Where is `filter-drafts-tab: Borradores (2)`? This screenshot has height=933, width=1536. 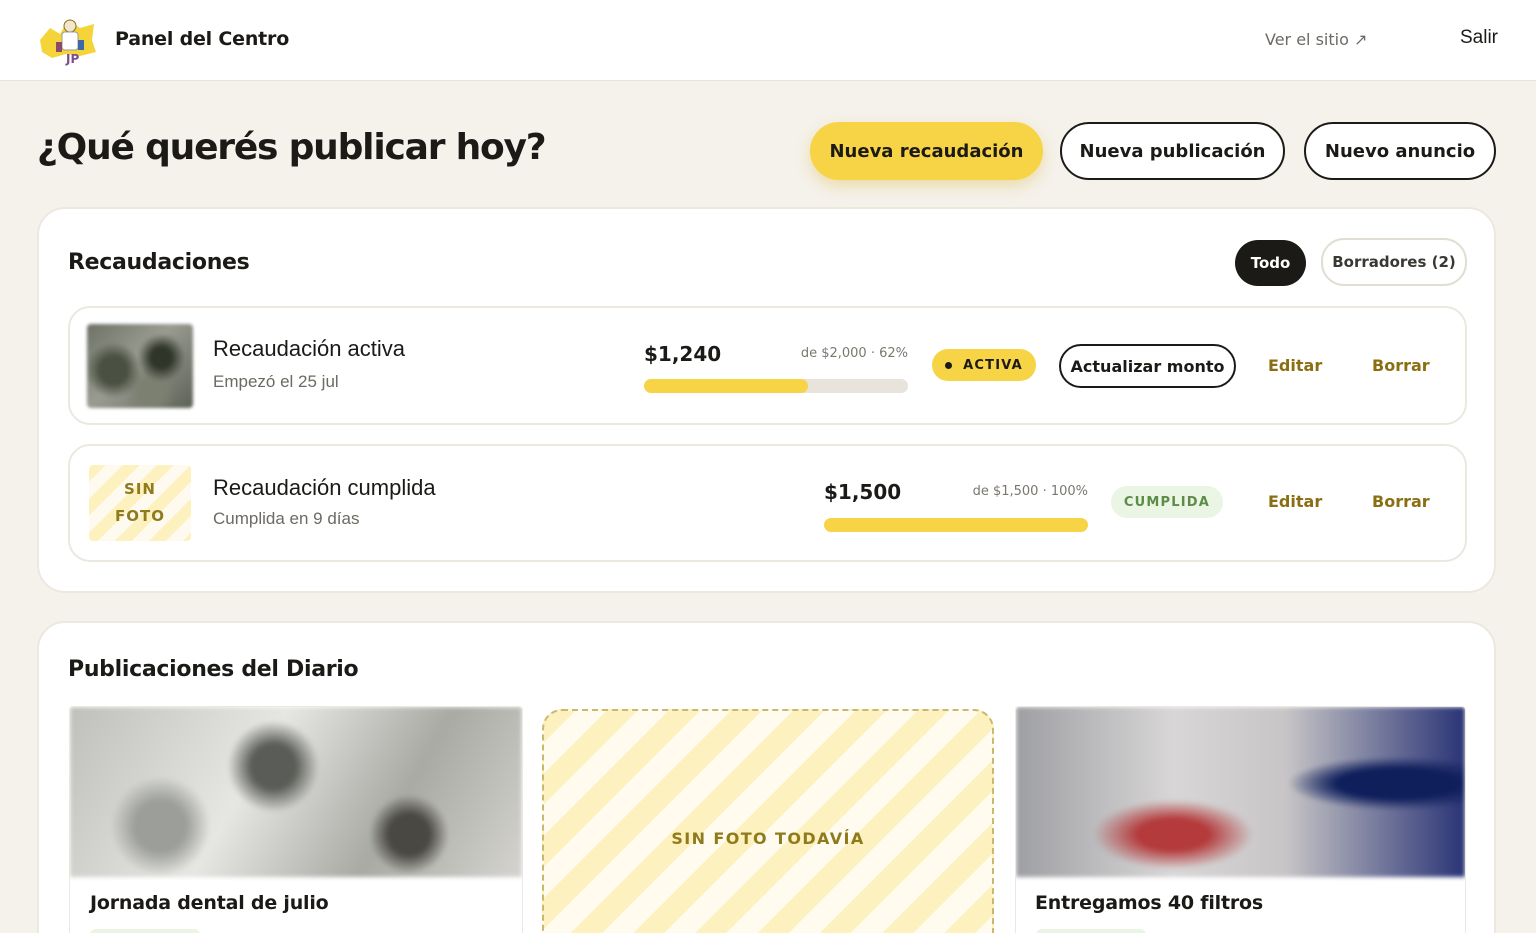 filter-drafts-tab: Borradores (2) is located at coordinates (1394, 262).